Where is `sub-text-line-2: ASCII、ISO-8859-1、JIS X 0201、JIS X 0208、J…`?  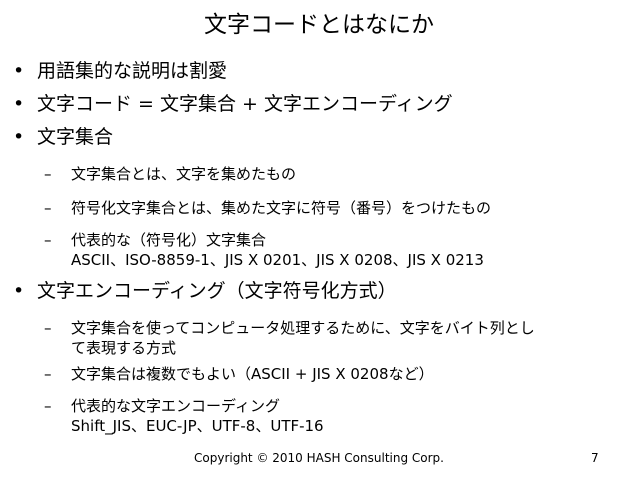 sub-text-line-2: ASCII、ISO-8859-1、JIS X 0201、JIS X 0208、J… is located at coordinates (277, 260).